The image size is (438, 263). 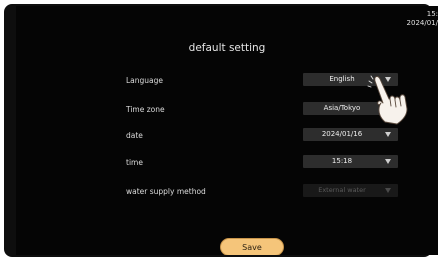 I want to click on water-supply-select: External water, so click(x=350, y=190).